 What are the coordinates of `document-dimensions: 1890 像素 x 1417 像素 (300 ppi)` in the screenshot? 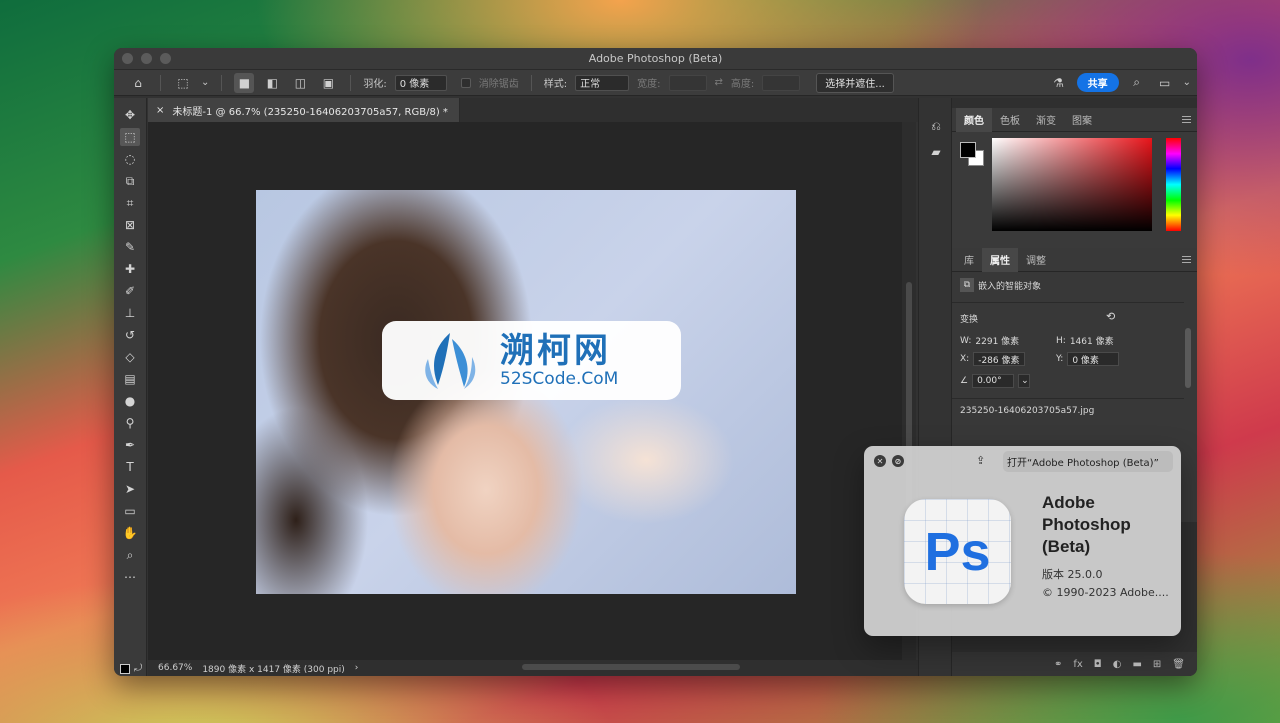 It's located at (273, 669).